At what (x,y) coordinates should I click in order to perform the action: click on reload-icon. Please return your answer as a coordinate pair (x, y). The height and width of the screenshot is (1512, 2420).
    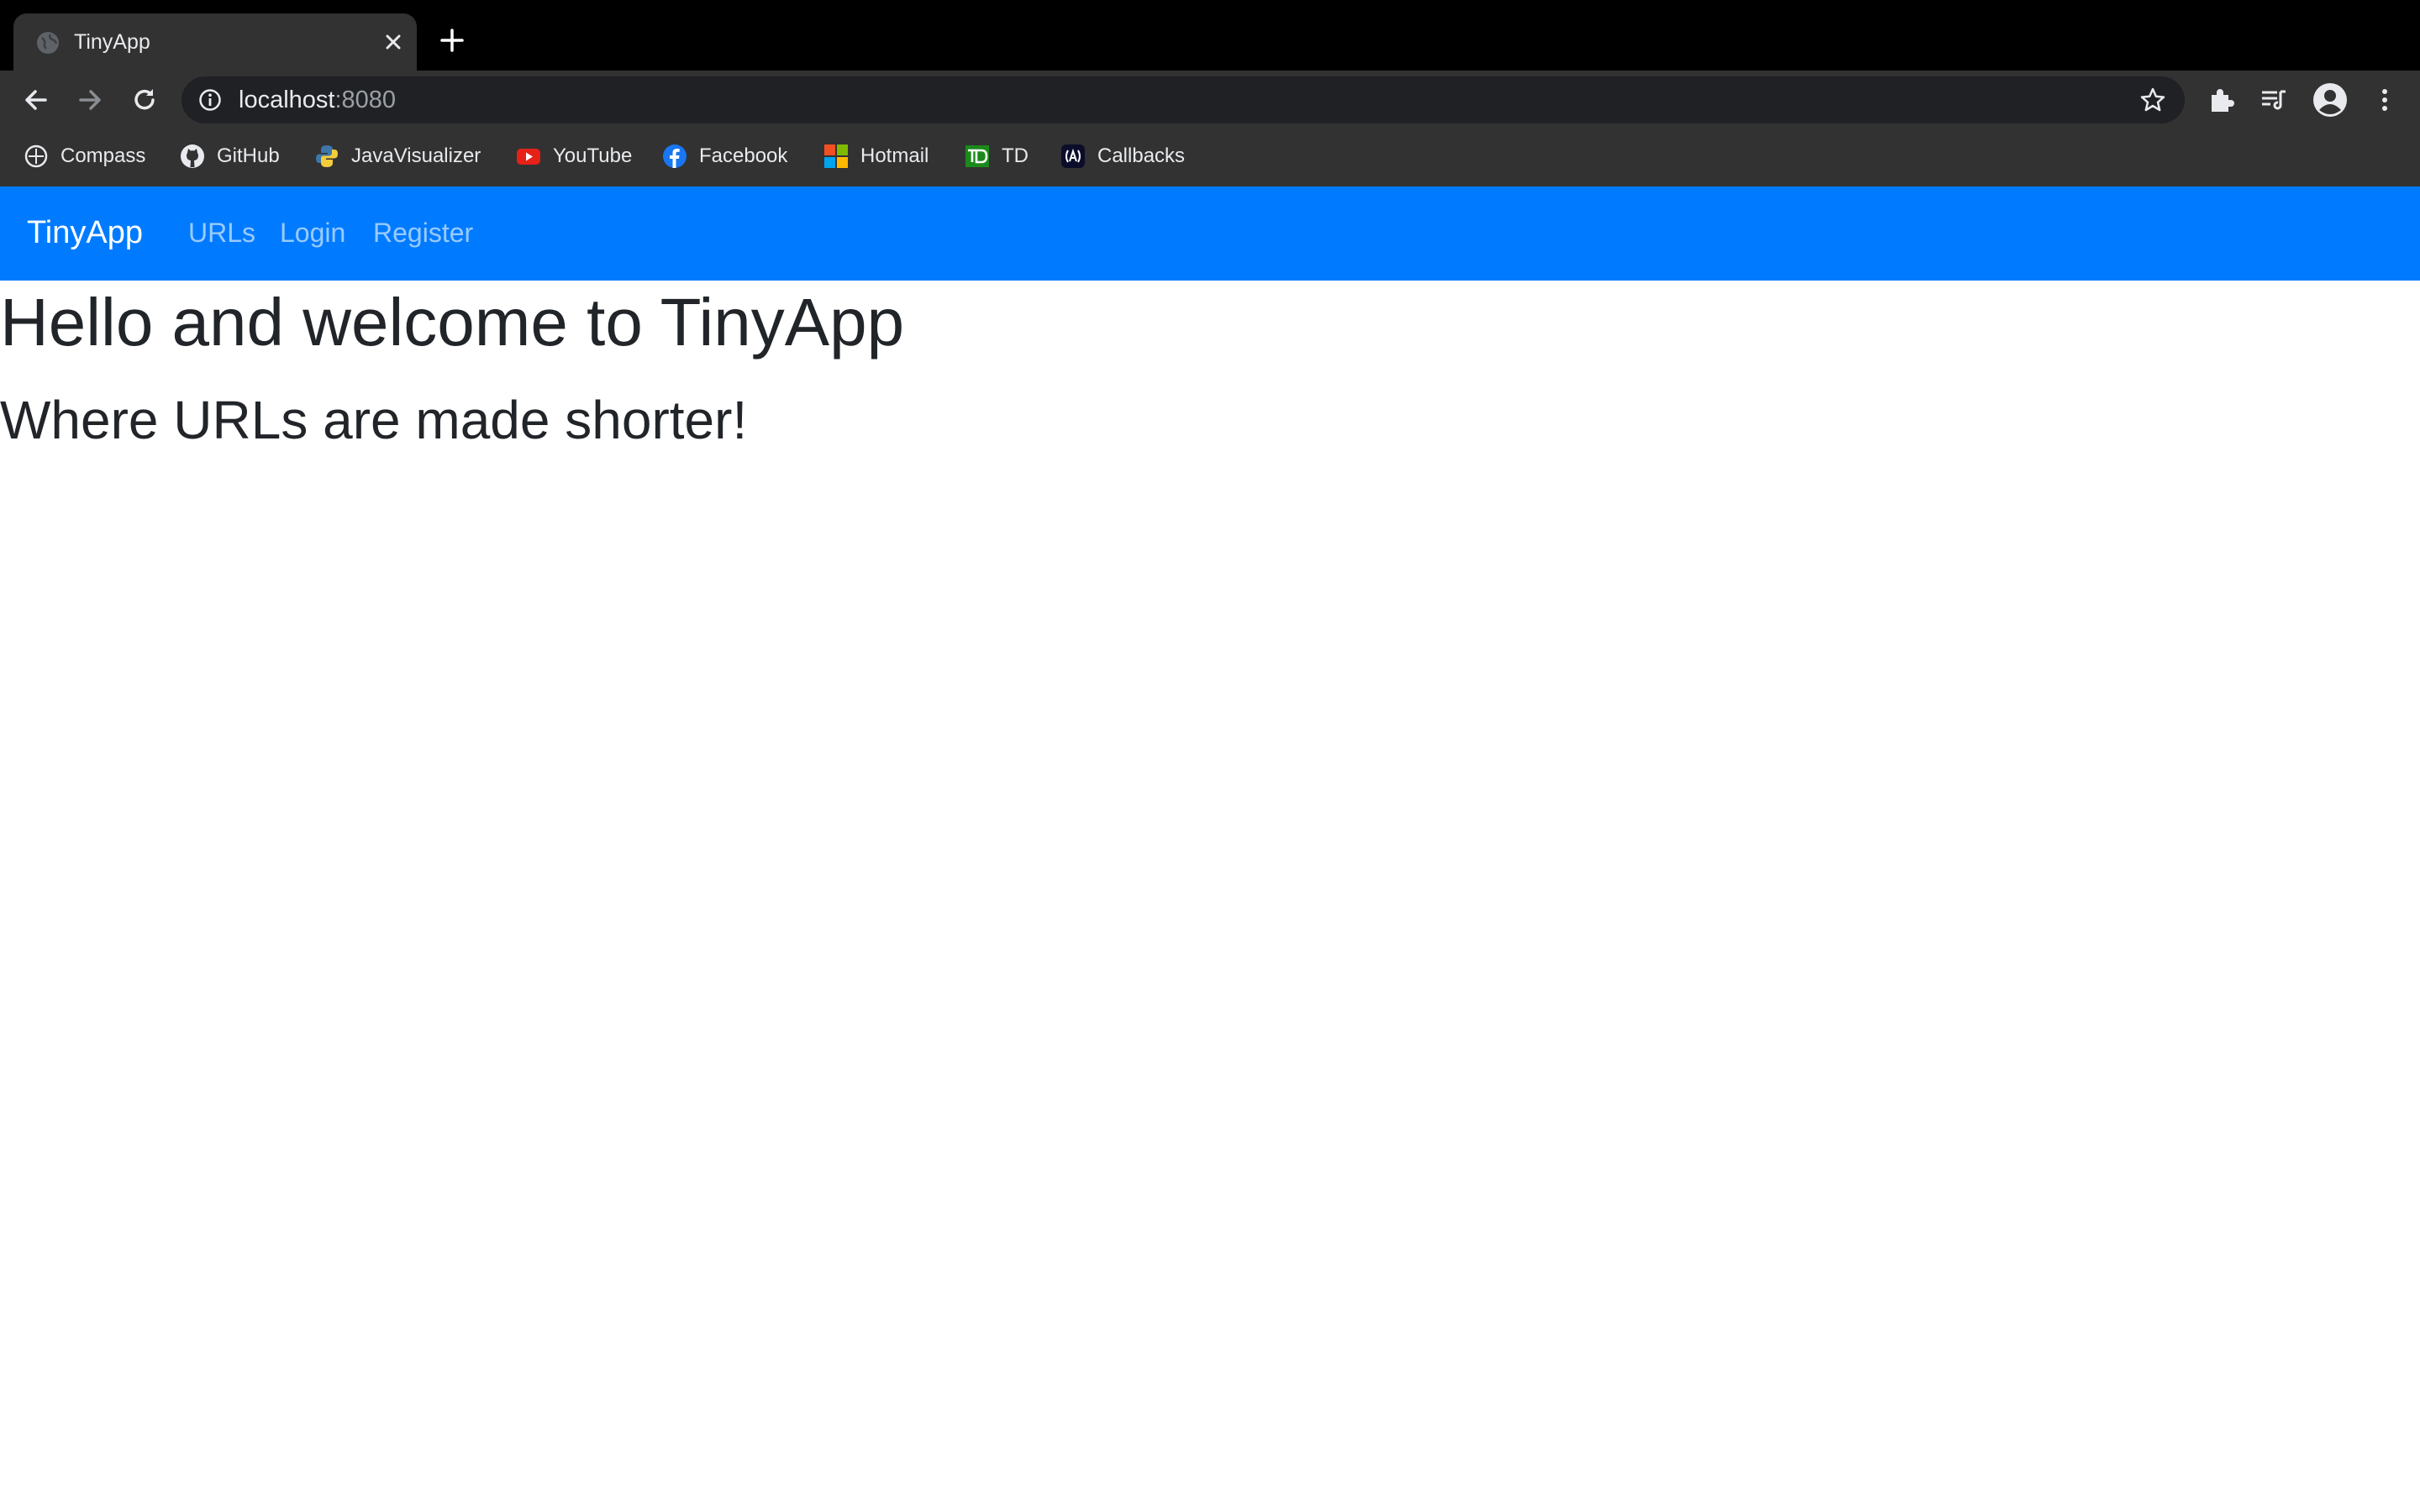
    Looking at the image, I should click on (144, 100).